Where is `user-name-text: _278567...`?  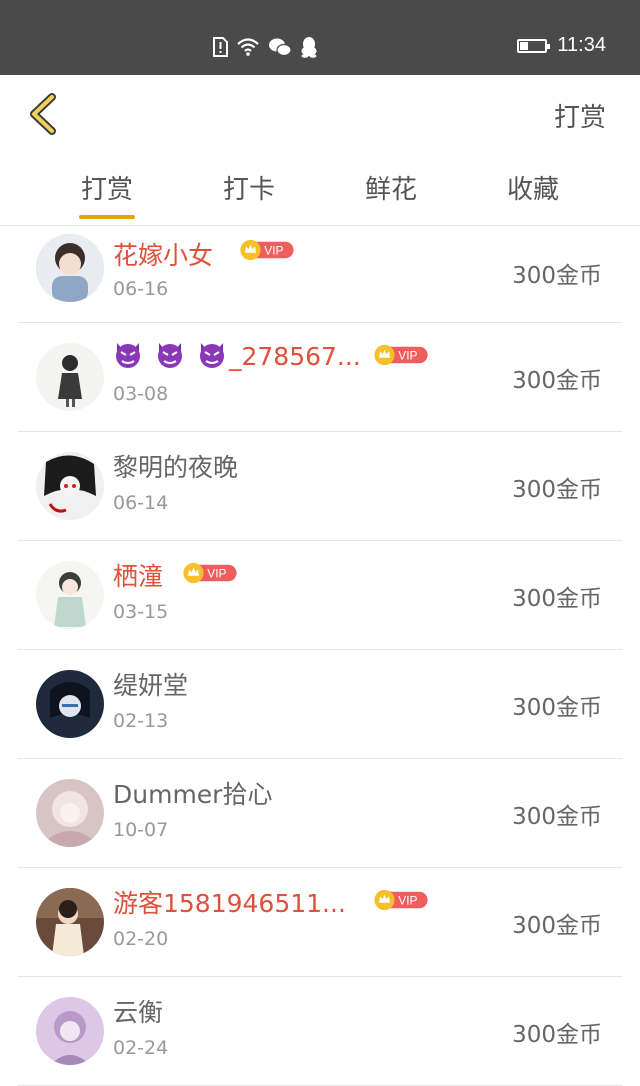 user-name-text: _278567... is located at coordinates (295, 356).